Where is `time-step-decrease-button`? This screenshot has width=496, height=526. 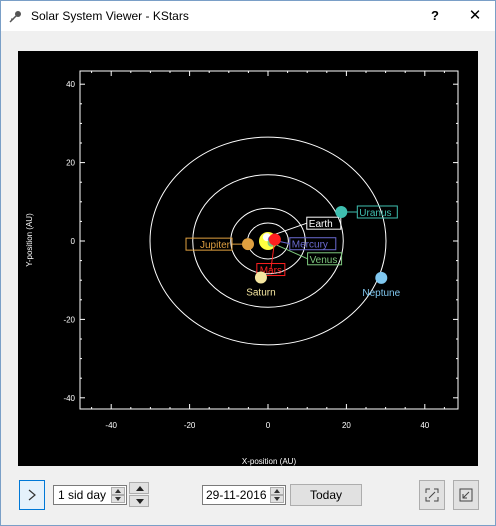 time-step-decrease-button is located at coordinates (118, 499).